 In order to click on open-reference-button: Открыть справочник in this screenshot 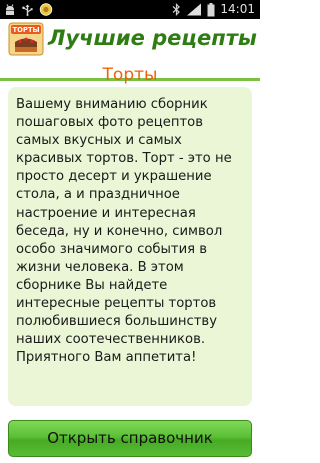, I will do `click(130, 438)`.